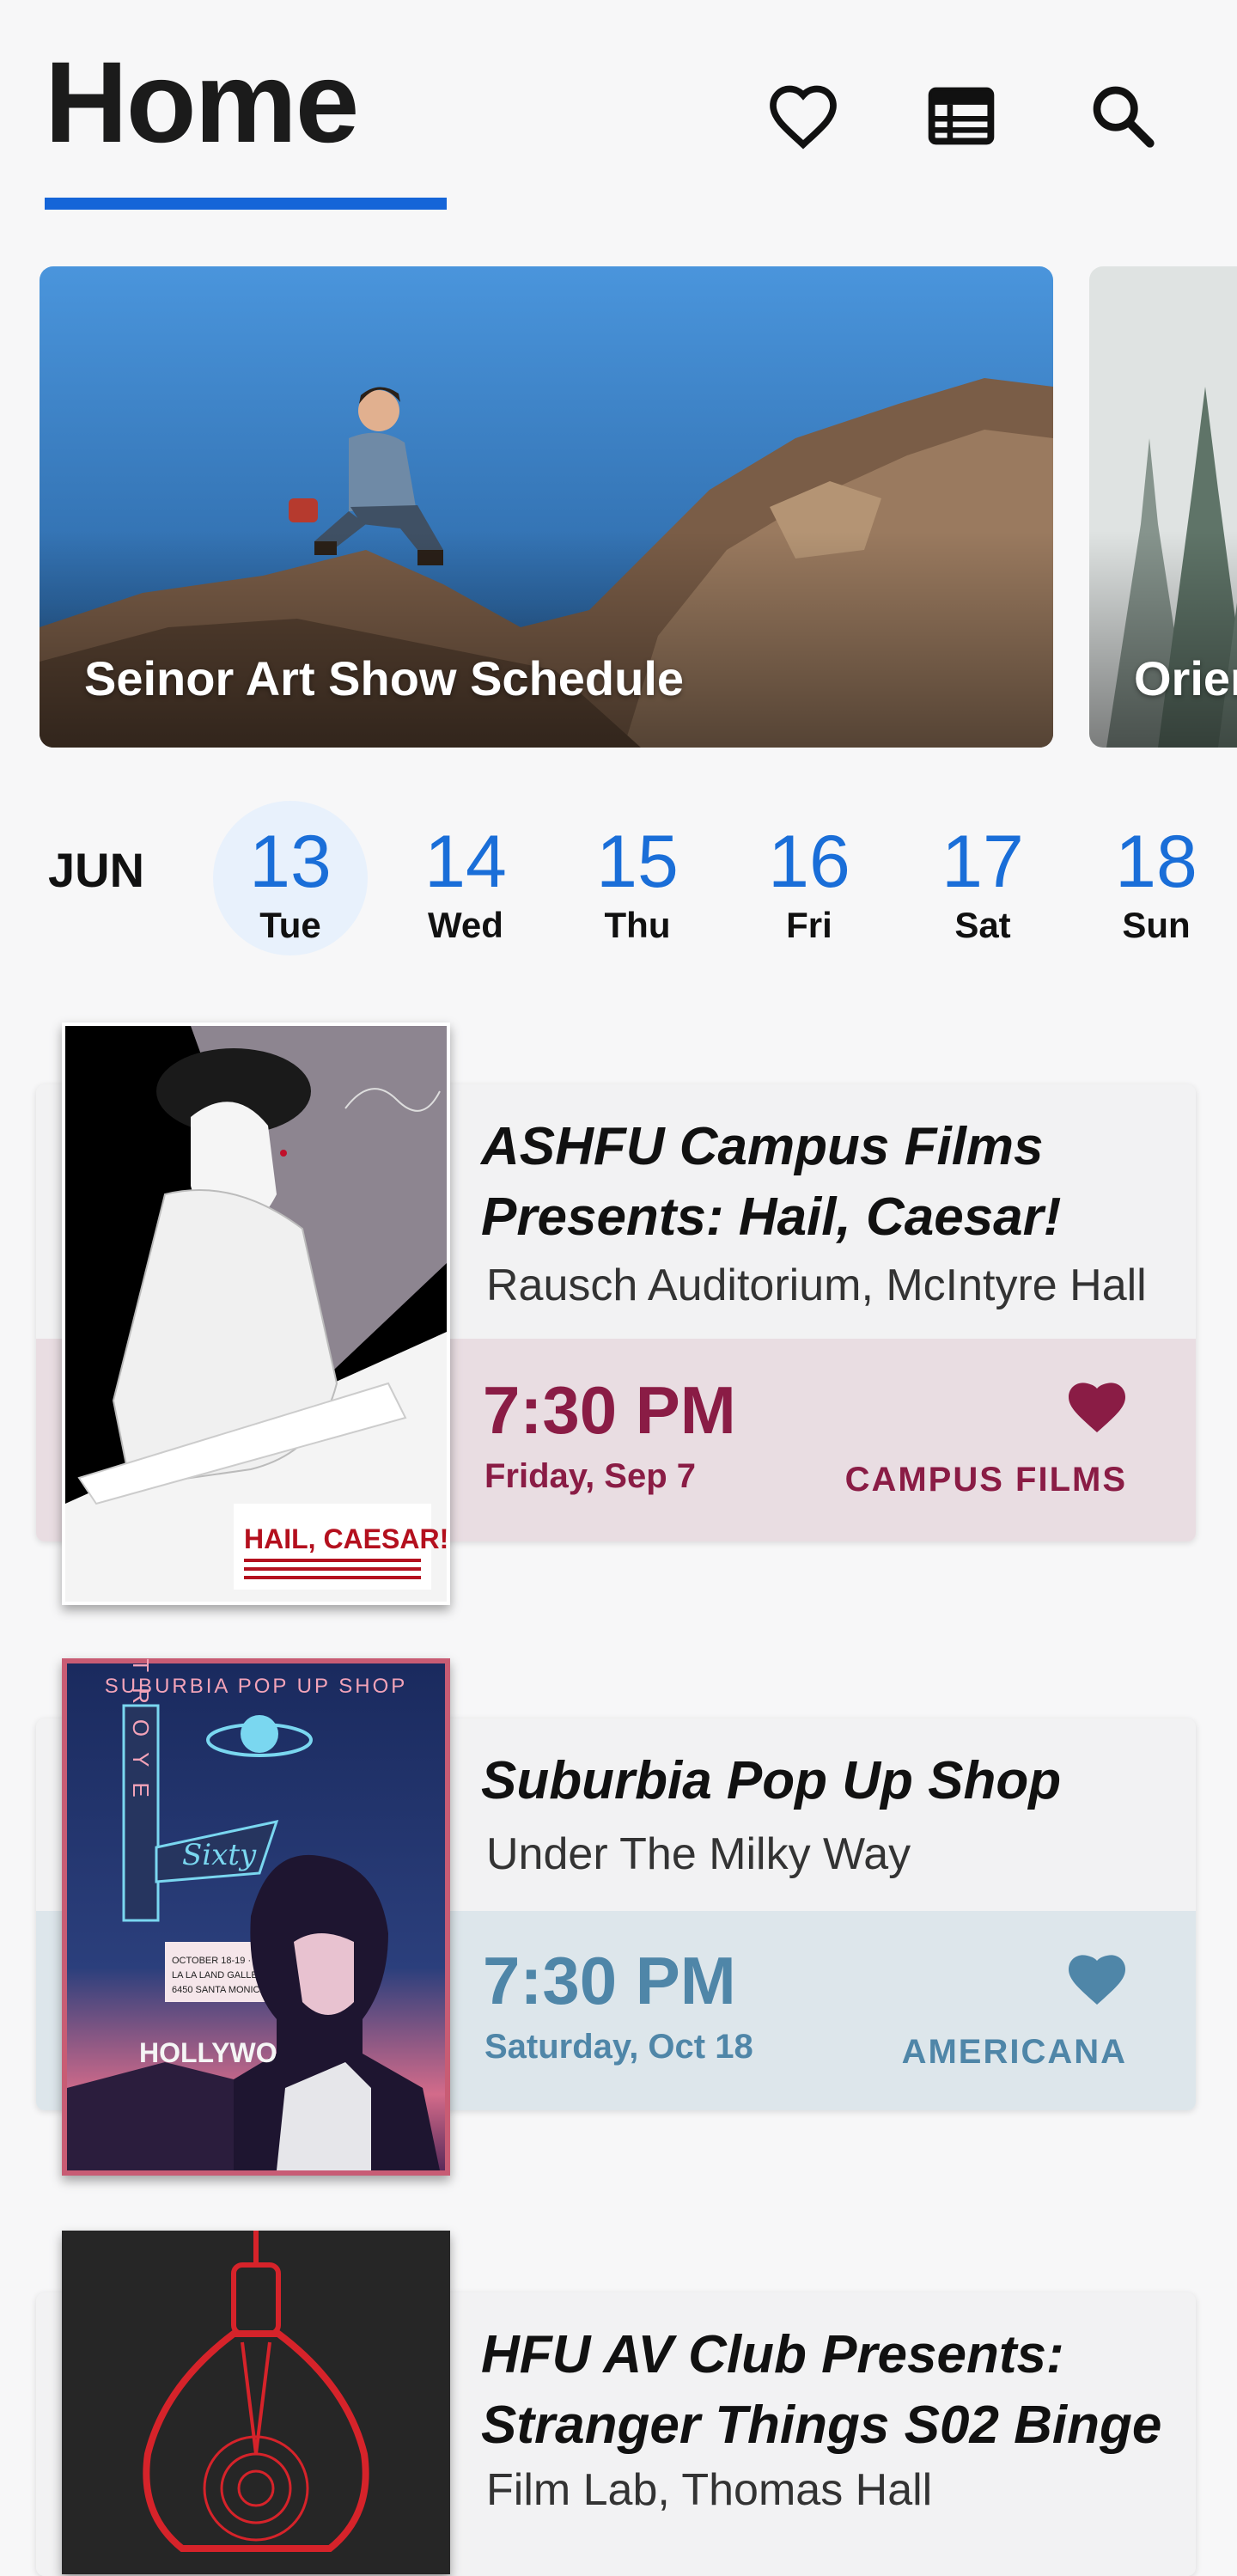 The width and height of the screenshot is (1237, 2576). What do you see at coordinates (809, 925) in the screenshot?
I see `date-weekday: Fri` at bounding box center [809, 925].